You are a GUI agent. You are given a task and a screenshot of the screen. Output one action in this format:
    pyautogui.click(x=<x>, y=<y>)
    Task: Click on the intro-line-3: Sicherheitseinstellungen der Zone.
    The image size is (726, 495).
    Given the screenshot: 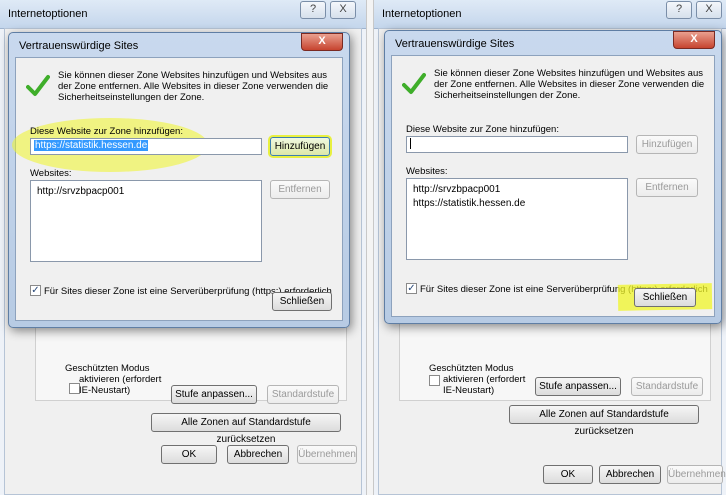 What is the action you would take?
    pyautogui.click(x=131, y=97)
    